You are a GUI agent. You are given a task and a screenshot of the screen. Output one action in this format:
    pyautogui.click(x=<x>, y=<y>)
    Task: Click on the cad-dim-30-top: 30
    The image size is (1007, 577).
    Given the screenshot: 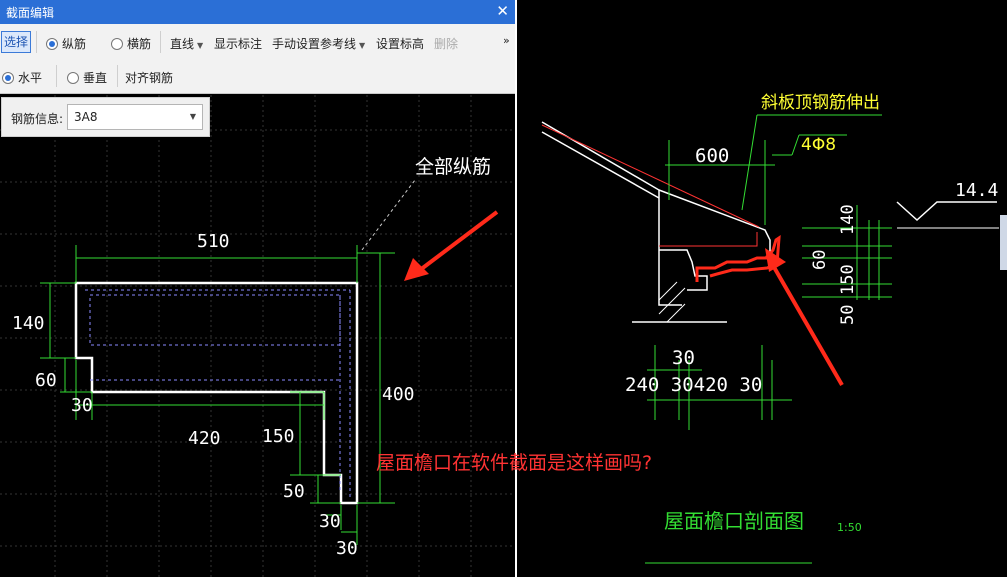 What is the action you would take?
    pyautogui.click(x=683, y=358)
    